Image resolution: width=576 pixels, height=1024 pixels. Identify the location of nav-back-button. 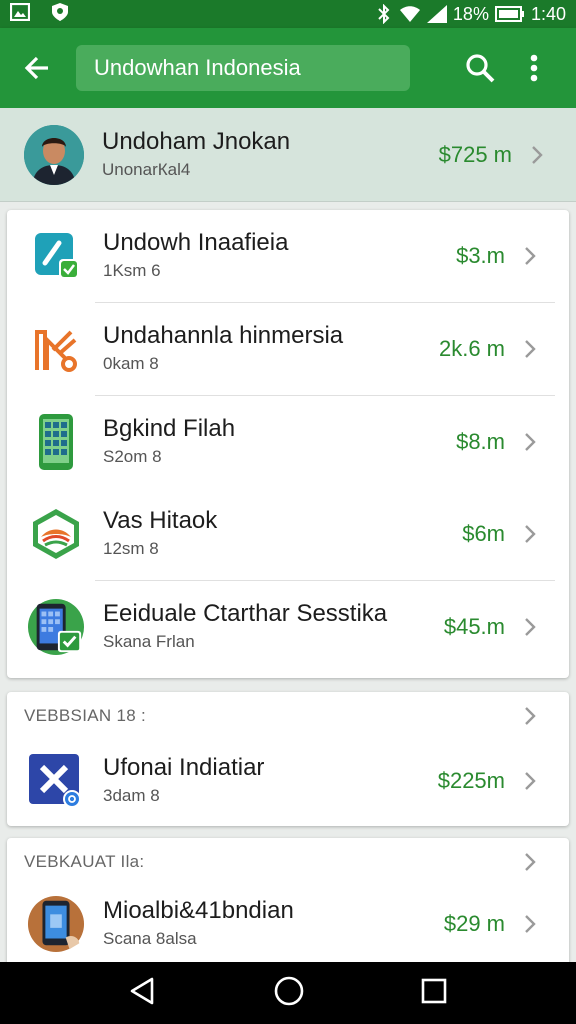
(143, 993).